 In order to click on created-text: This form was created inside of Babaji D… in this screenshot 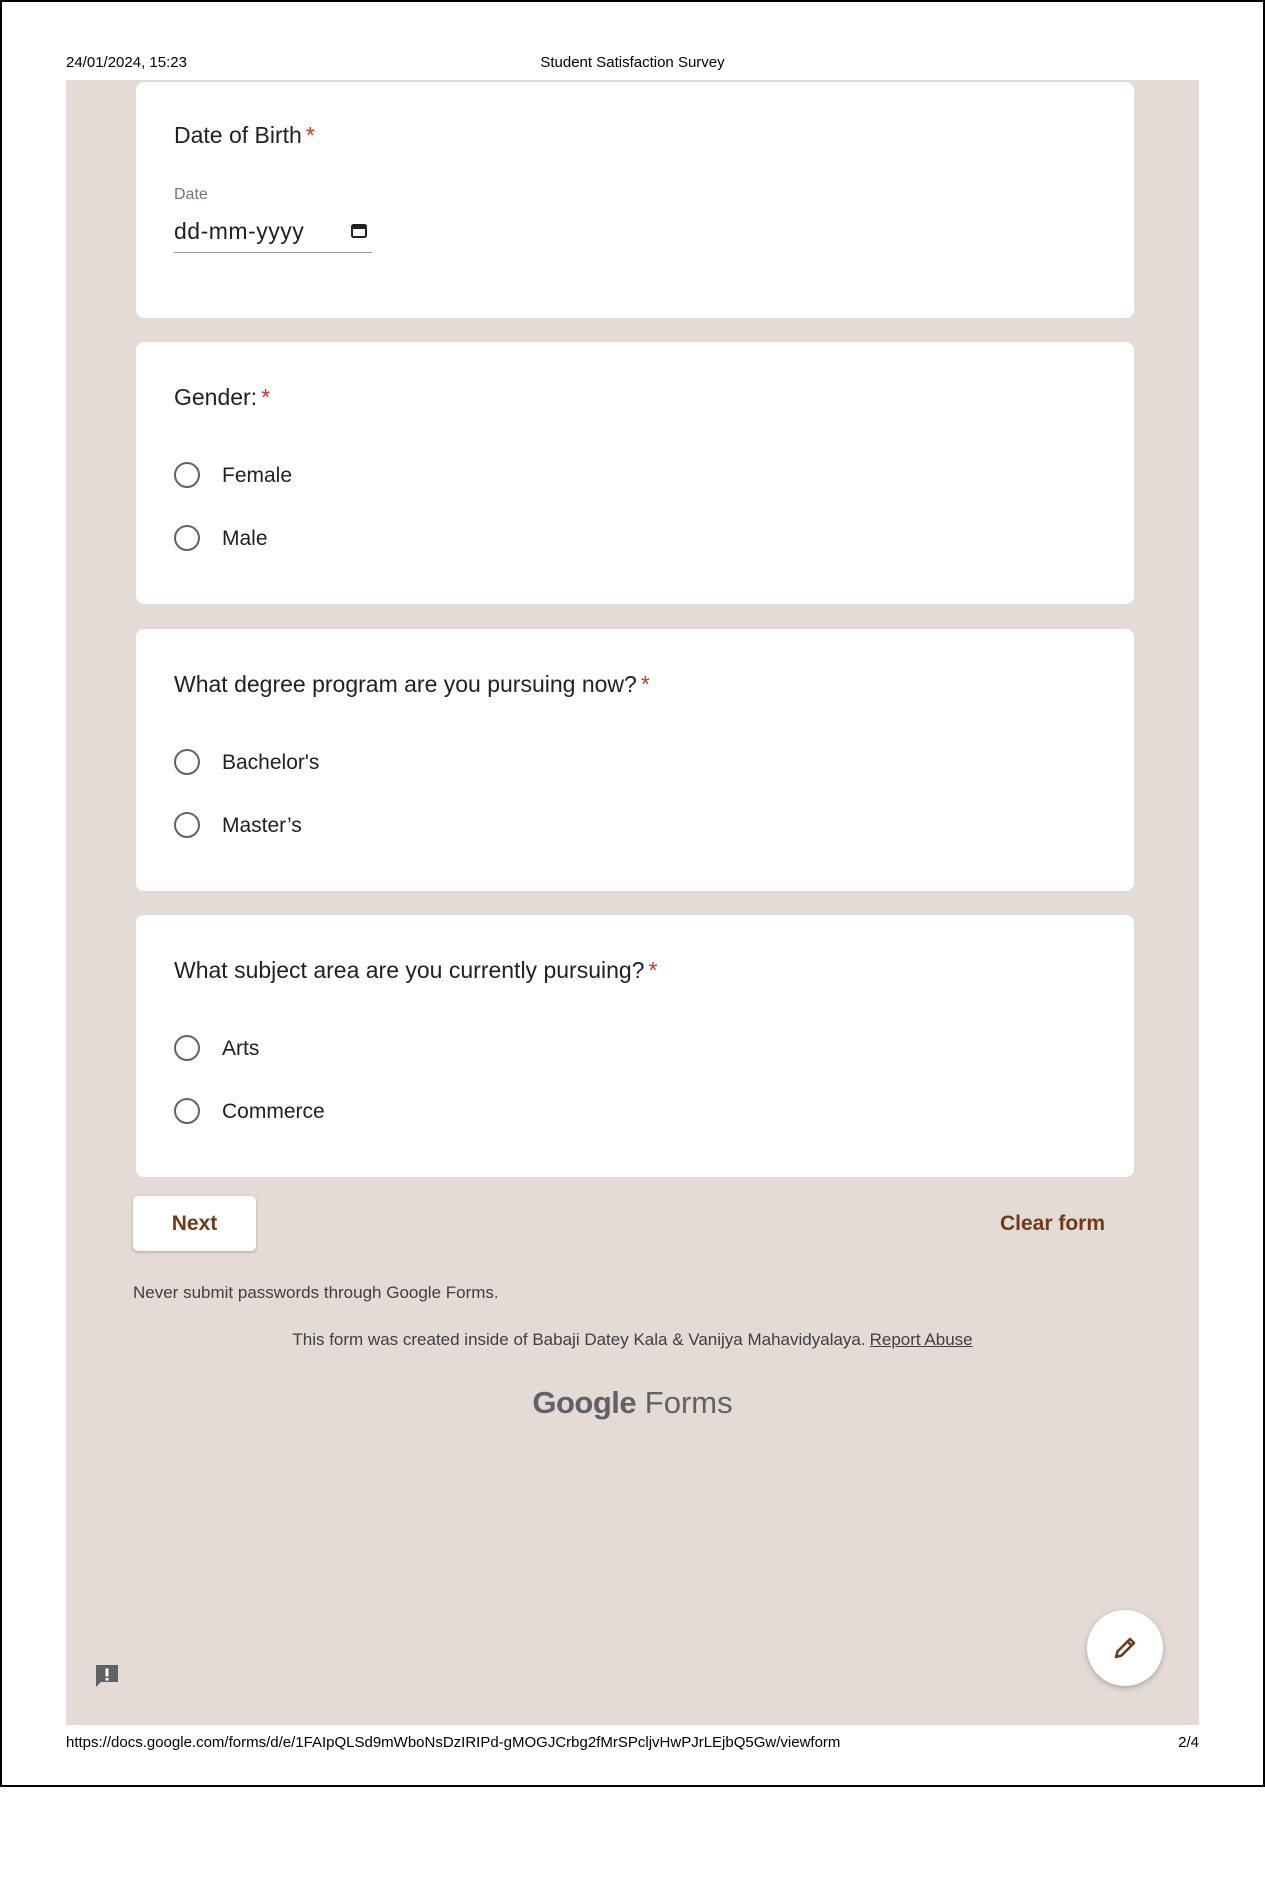, I will do `click(579, 1339)`.